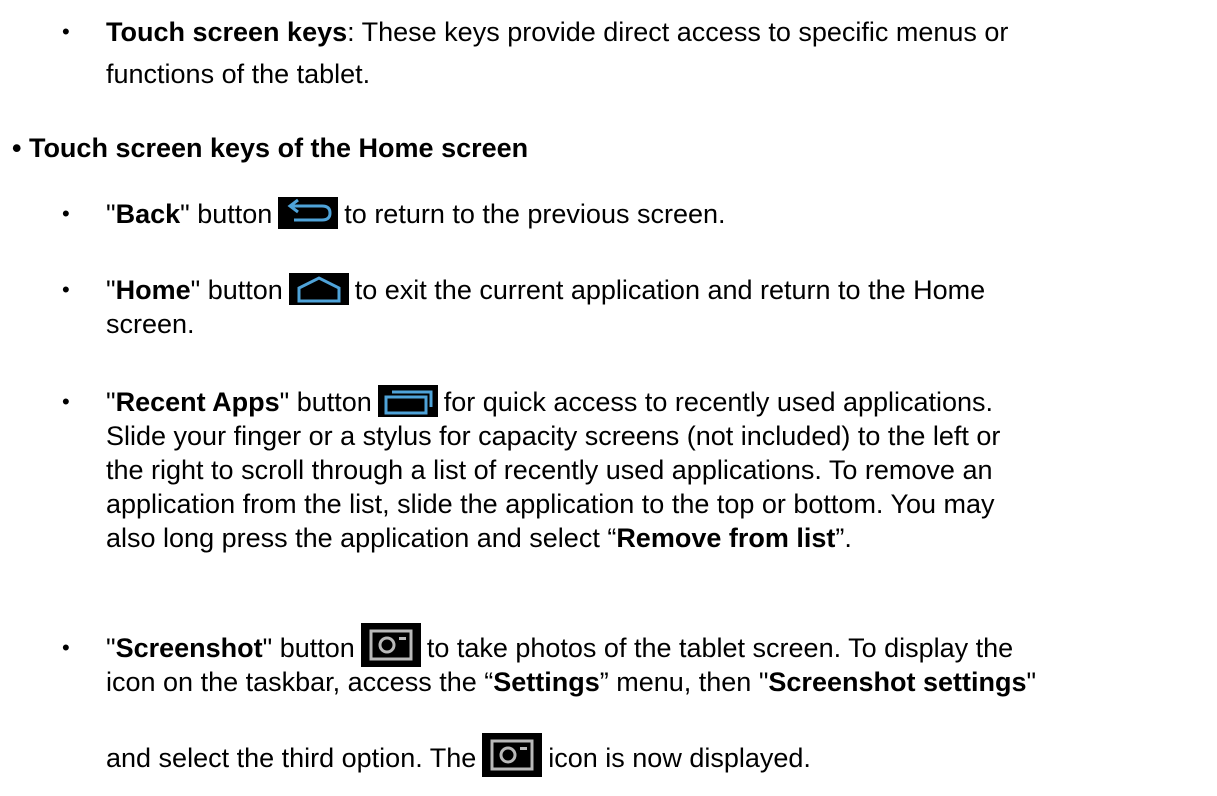  What do you see at coordinates (291, 758) in the screenshot?
I see `screenshot-line-3-text: and select the third option. The` at bounding box center [291, 758].